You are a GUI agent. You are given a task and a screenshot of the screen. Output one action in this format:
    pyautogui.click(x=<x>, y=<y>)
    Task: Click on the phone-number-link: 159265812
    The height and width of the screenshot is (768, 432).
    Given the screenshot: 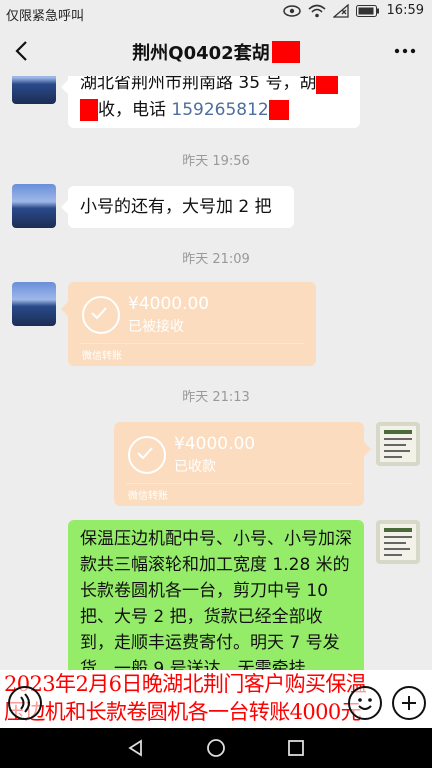 What is the action you would take?
    pyautogui.click(x=219, y=110)
    